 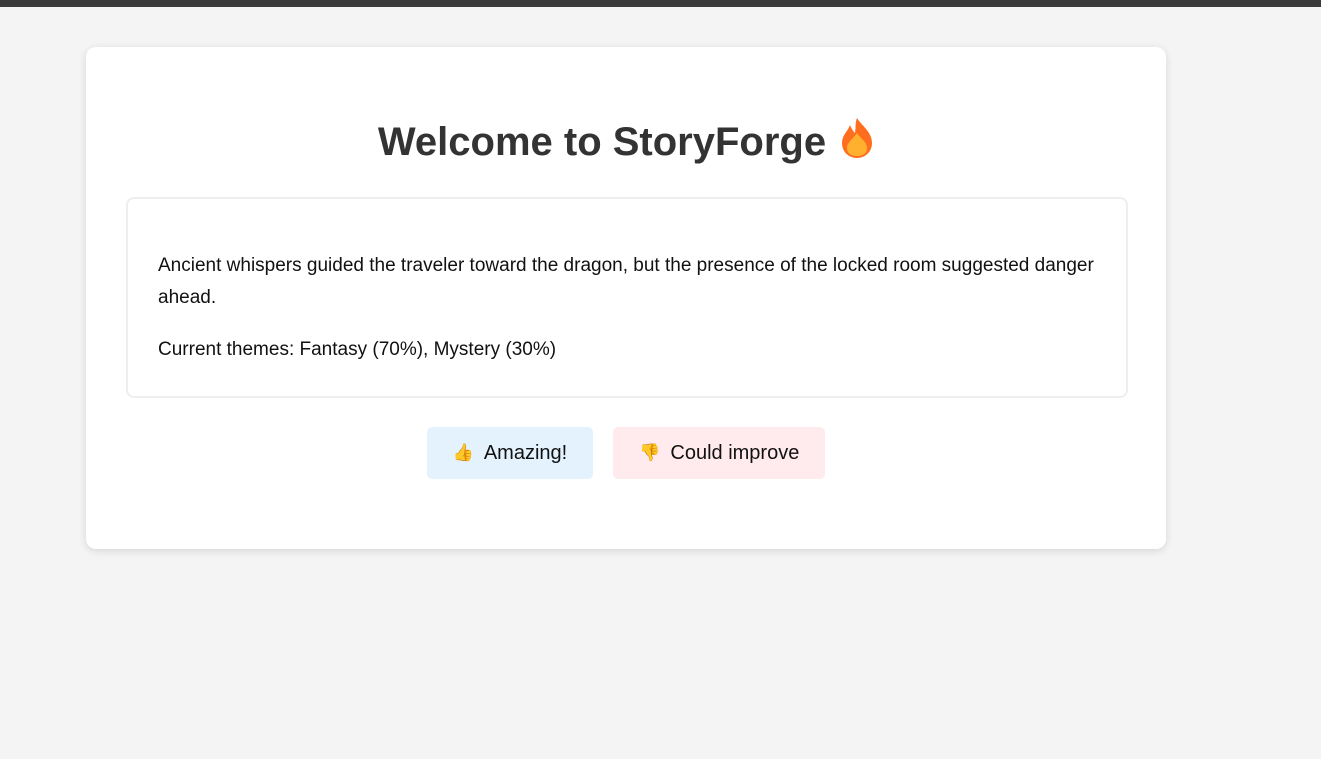 I want to click on browser-top-bar, so click(x=660, y=3).